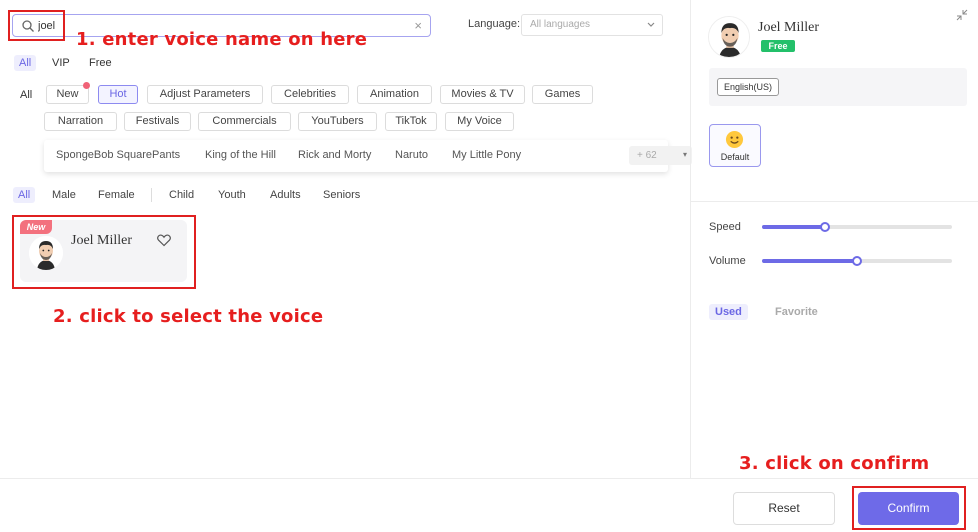 The height and width of the screenshot is (532, 978). What do you see at coordinates (684, 154) in the screenshot?
I see `caret-down-icon: ▾` at bounding box center [684, 154].